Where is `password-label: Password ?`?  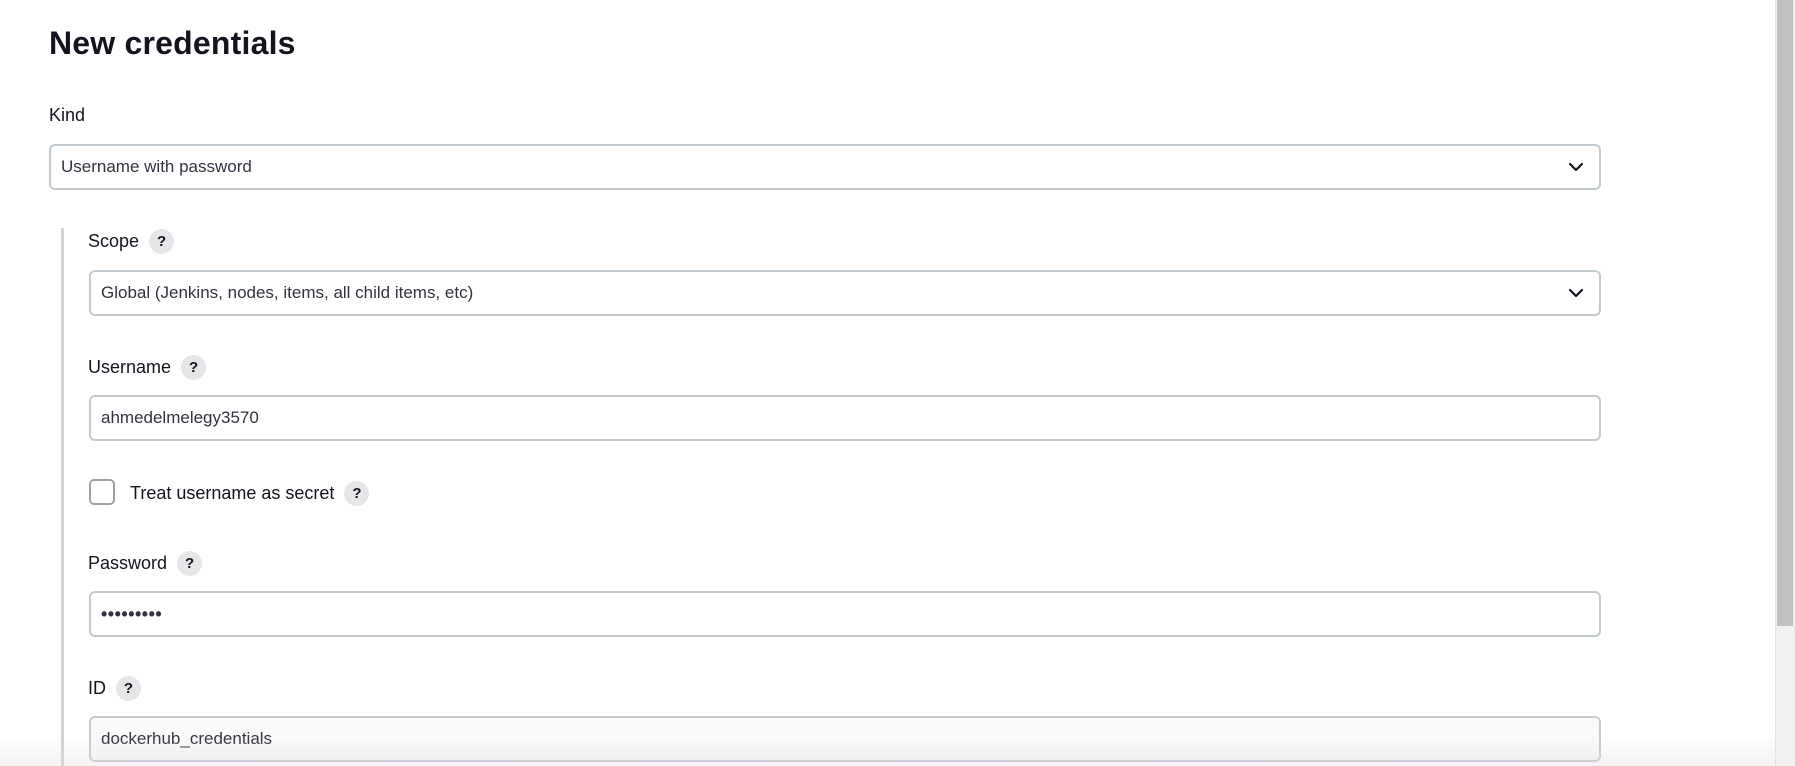 password-label: Password ? is located at coordinates (145, 563).